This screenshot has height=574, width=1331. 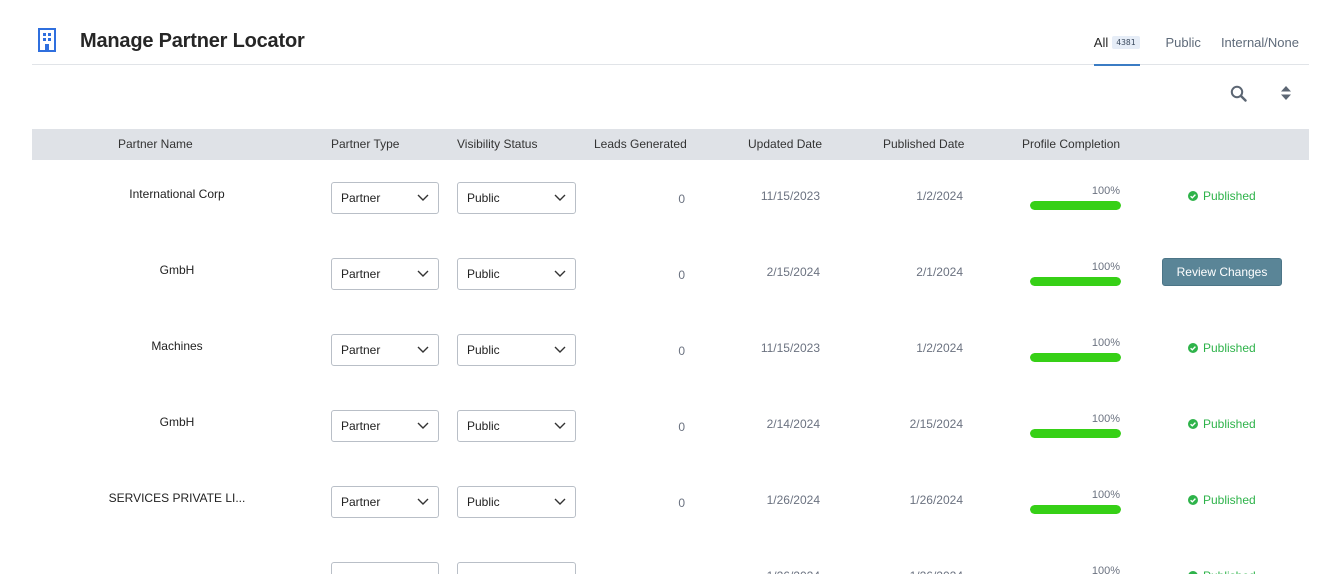 What do you see at coordinates (775, 571) in the screenshot?
I see `updated-date: 1/26/2024` at bounding box center [775, 571].